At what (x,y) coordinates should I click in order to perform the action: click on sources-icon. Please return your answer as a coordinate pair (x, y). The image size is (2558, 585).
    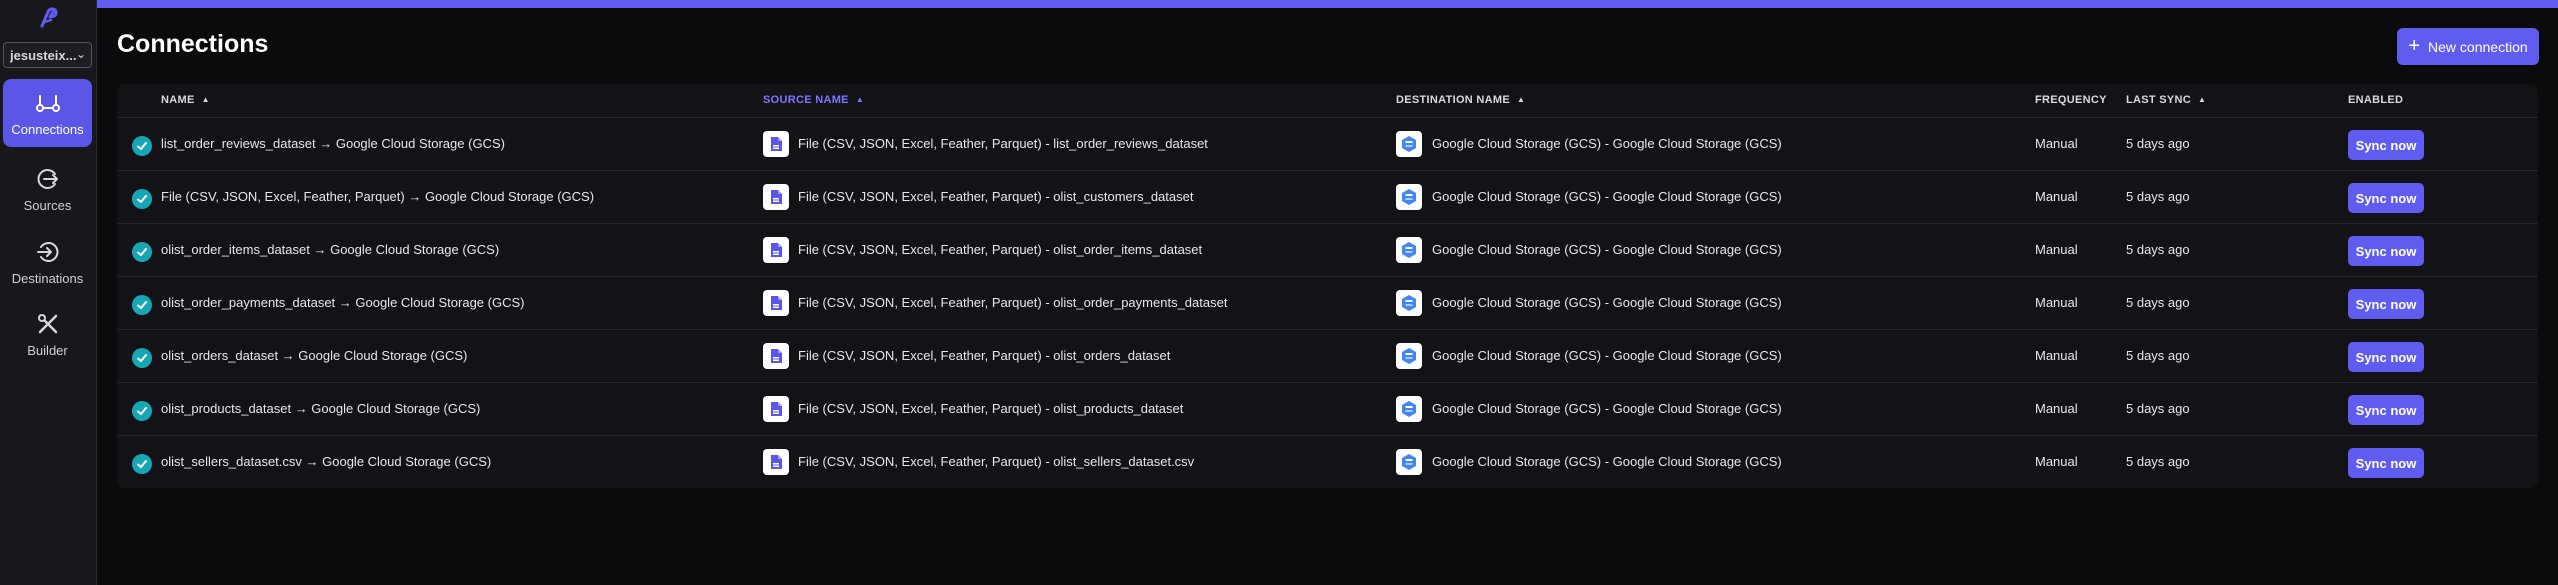
    Looking at the image, I should click on (47, 178).